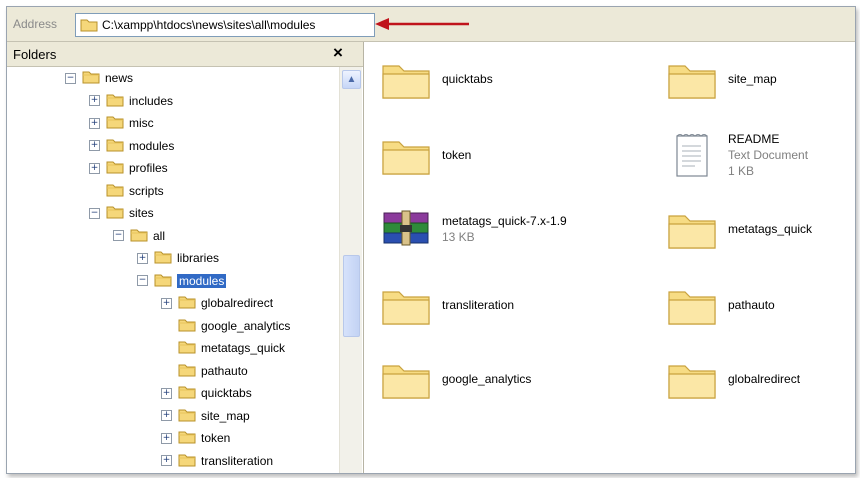 This screenshot has height=478, width=860. I want to click on tree-item-label: token, so click(215, 438).